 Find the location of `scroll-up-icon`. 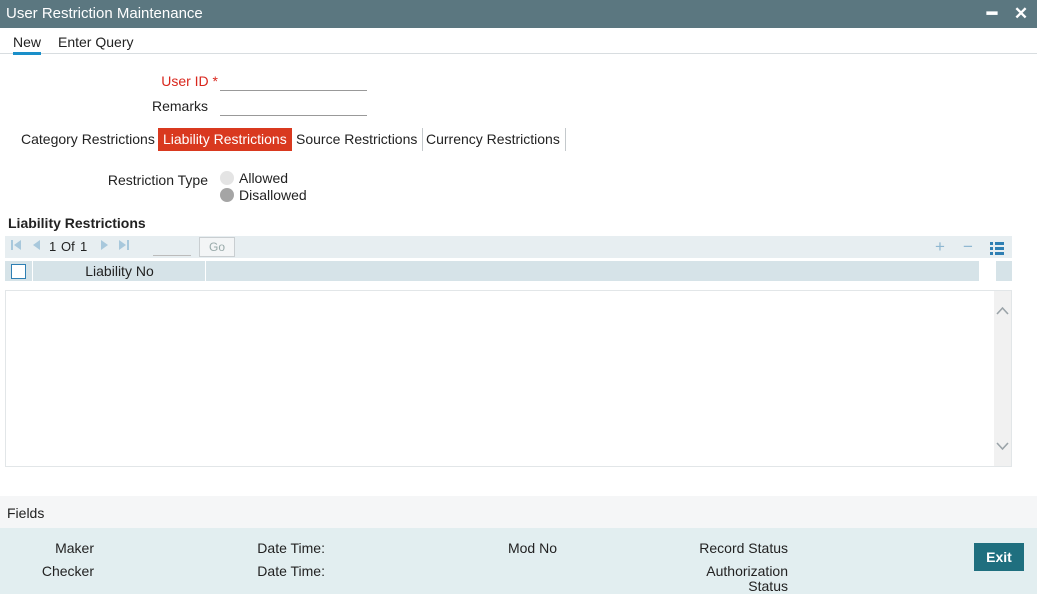

scroll-up-icon is located at coordinates (1002, 311).